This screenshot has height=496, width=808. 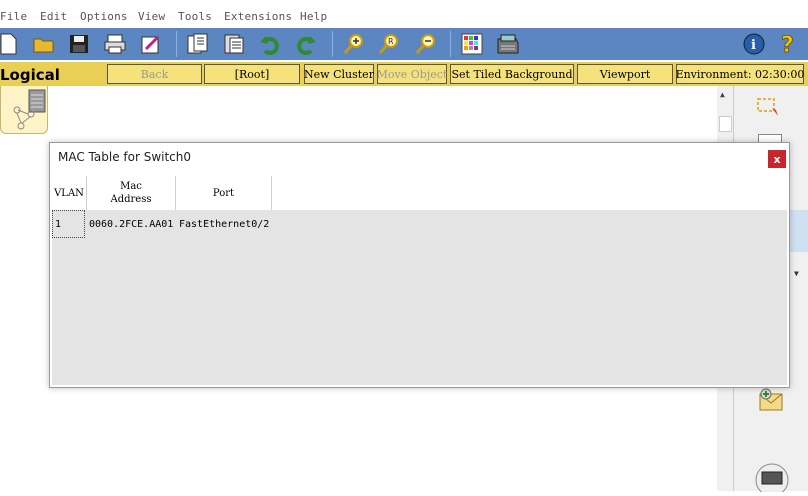 I want to click on table-cell-mac: 0060.2FCE.AA01, so click(x=133, y=224).